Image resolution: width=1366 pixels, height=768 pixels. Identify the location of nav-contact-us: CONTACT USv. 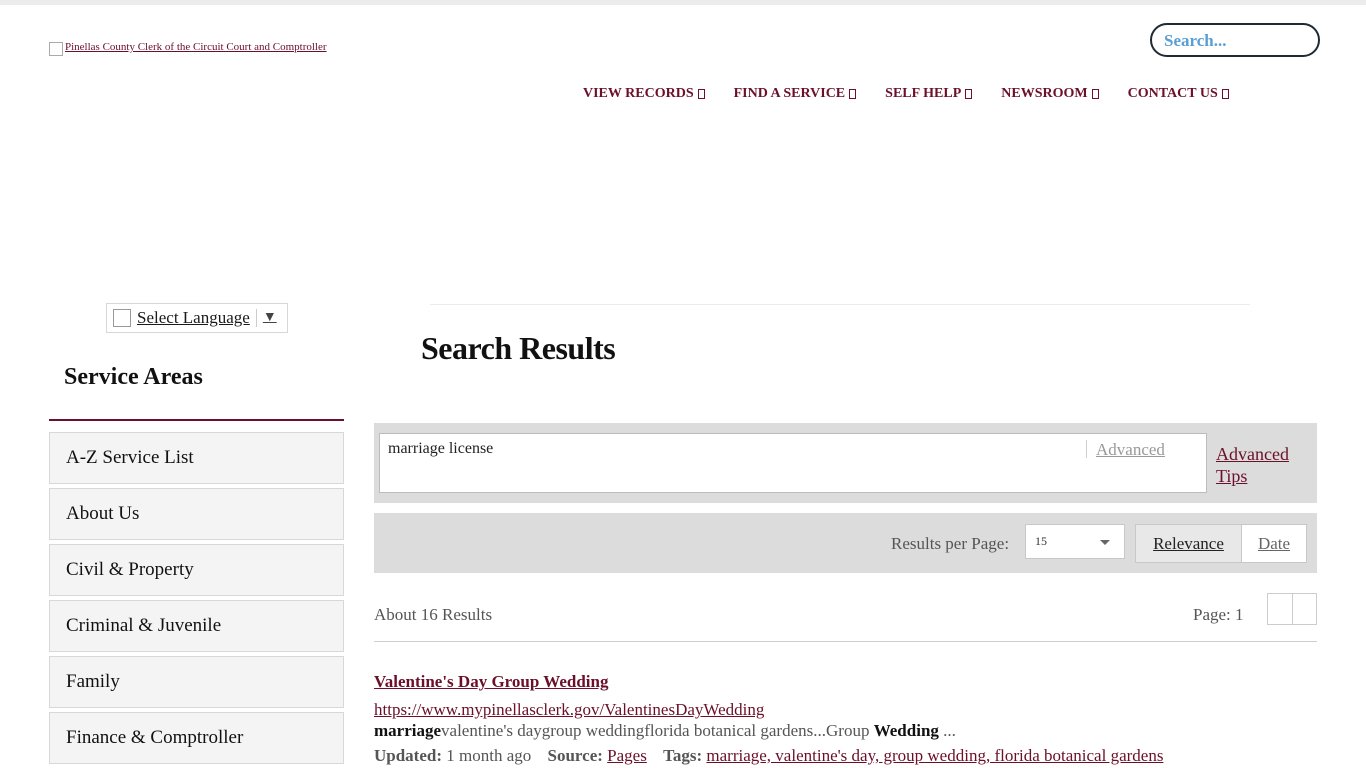
(1178, 94).